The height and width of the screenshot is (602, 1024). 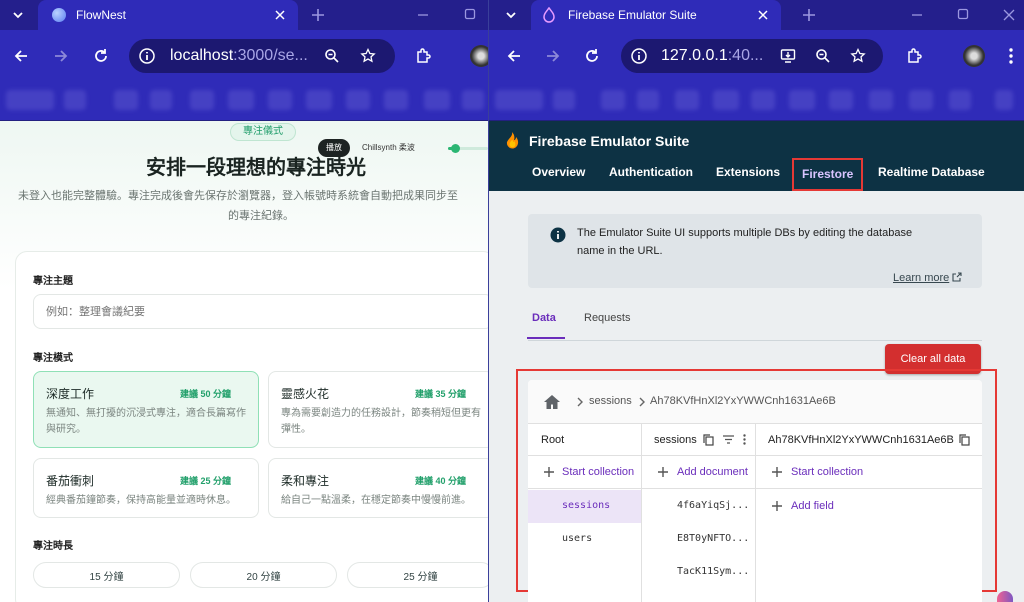 I want to click on mode-title: 柔和專注, so click(x=305, y=481).